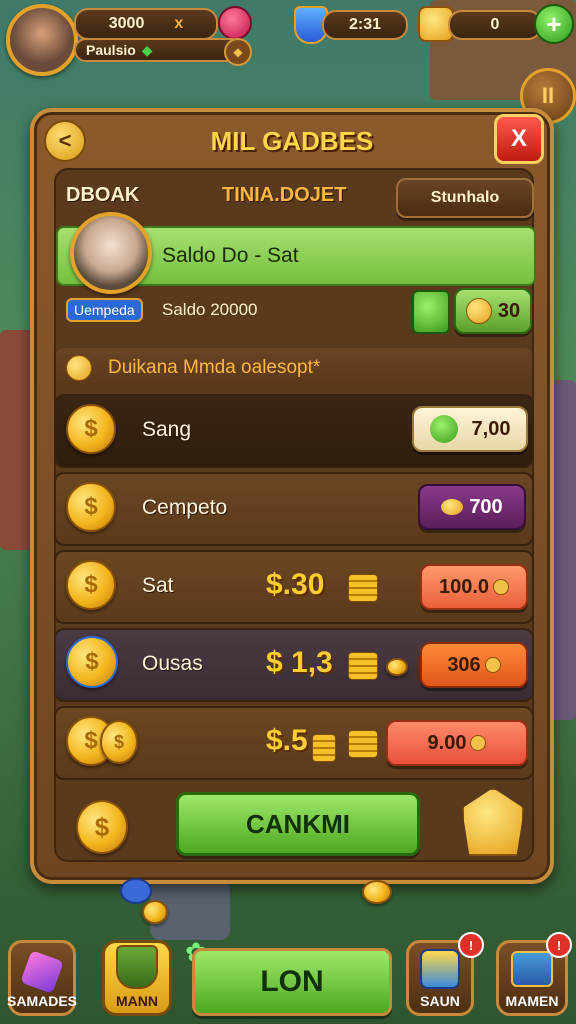 This screenshot has height=1024, width=576. What do you see at coordinates (491, 428) in the screenshot?
I see `buy-price: 7,00` at bounding box center [491, 428].